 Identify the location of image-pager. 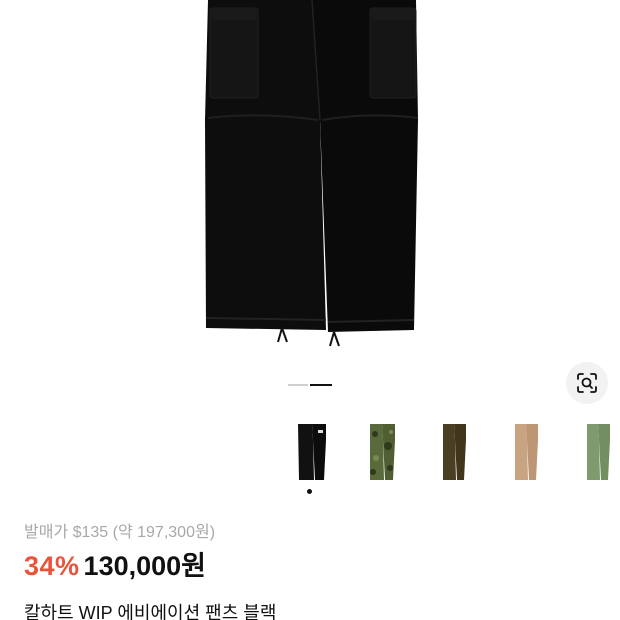
(310, 385).